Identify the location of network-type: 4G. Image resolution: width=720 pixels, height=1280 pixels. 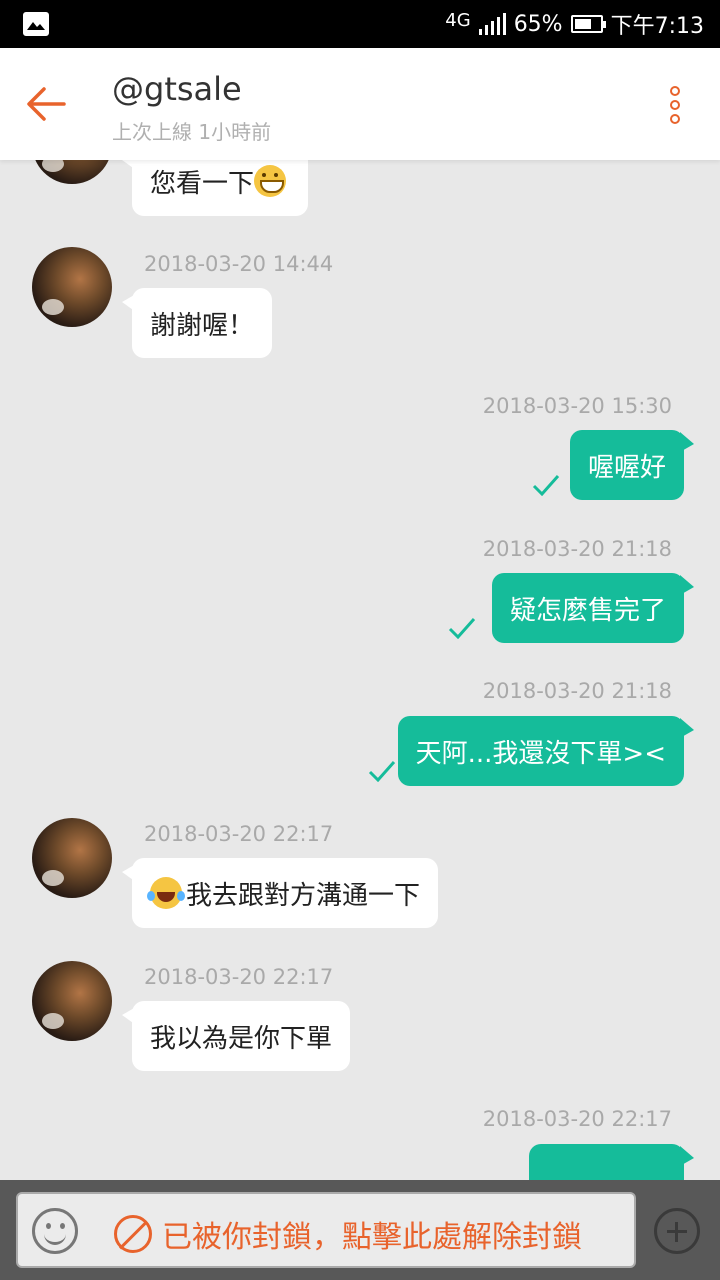
(458, 20).